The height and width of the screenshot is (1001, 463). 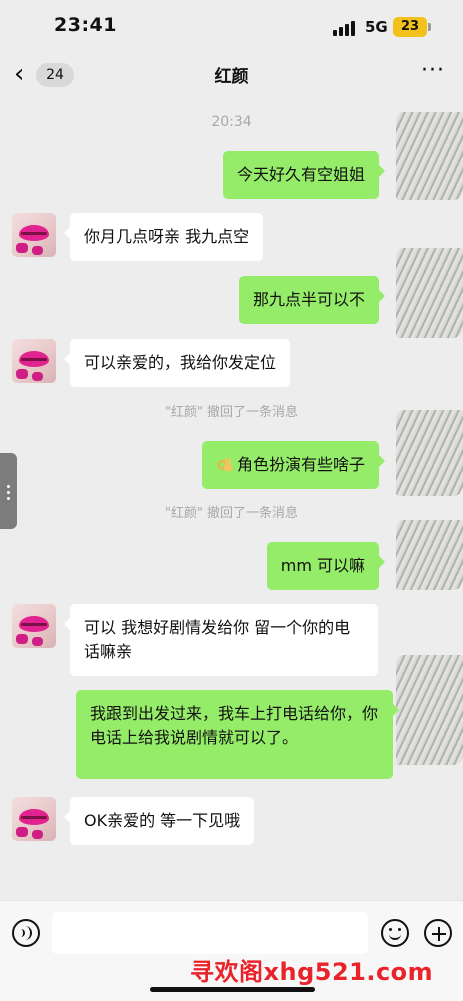 What do you see at coordinates (433, 73) in the screenshot?
I see `more-options-icon: ···` at bounding box center [433, 73].